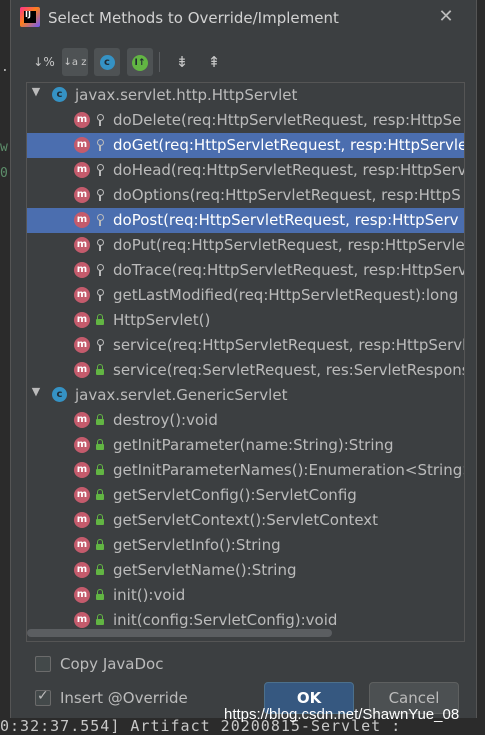  I want to click on dialog-toolbar: ↓% ↓a z c I↑ ⇟ ⇞, so click(243, 63).